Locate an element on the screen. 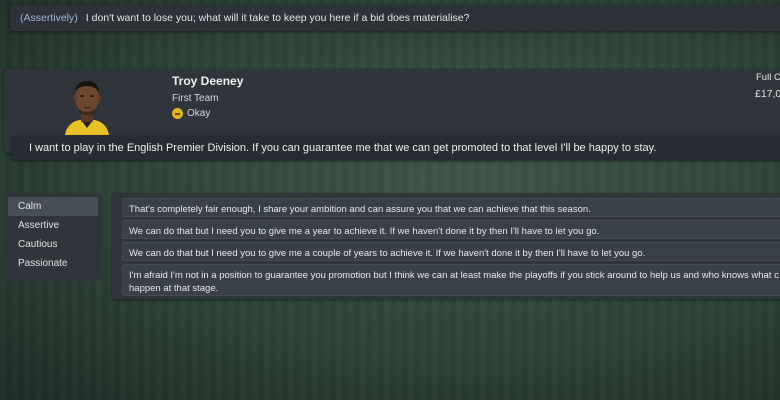  contract-wage: £17,00 is located at coordinates (767, 94).